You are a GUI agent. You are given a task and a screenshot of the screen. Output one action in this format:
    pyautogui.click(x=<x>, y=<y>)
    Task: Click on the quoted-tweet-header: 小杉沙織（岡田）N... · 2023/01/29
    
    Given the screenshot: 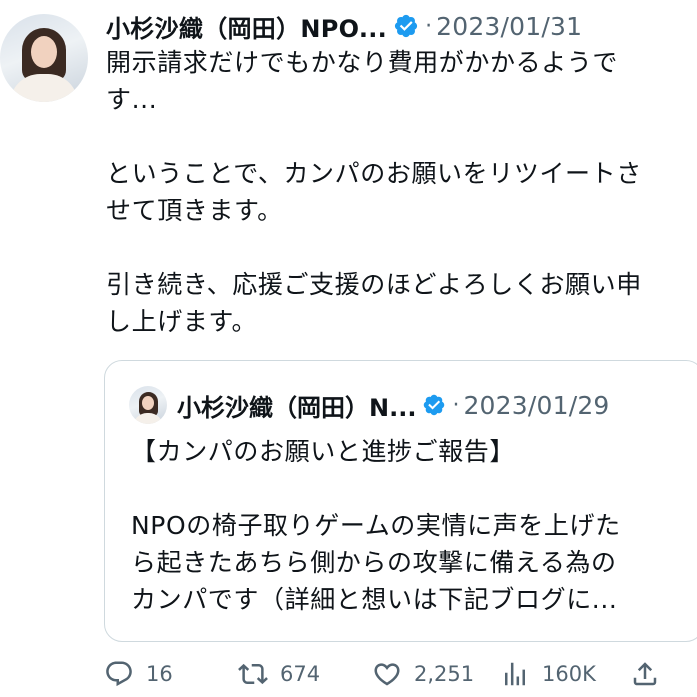 What is the action you would take?
    pyautogui.click(x=369, y=405)
    